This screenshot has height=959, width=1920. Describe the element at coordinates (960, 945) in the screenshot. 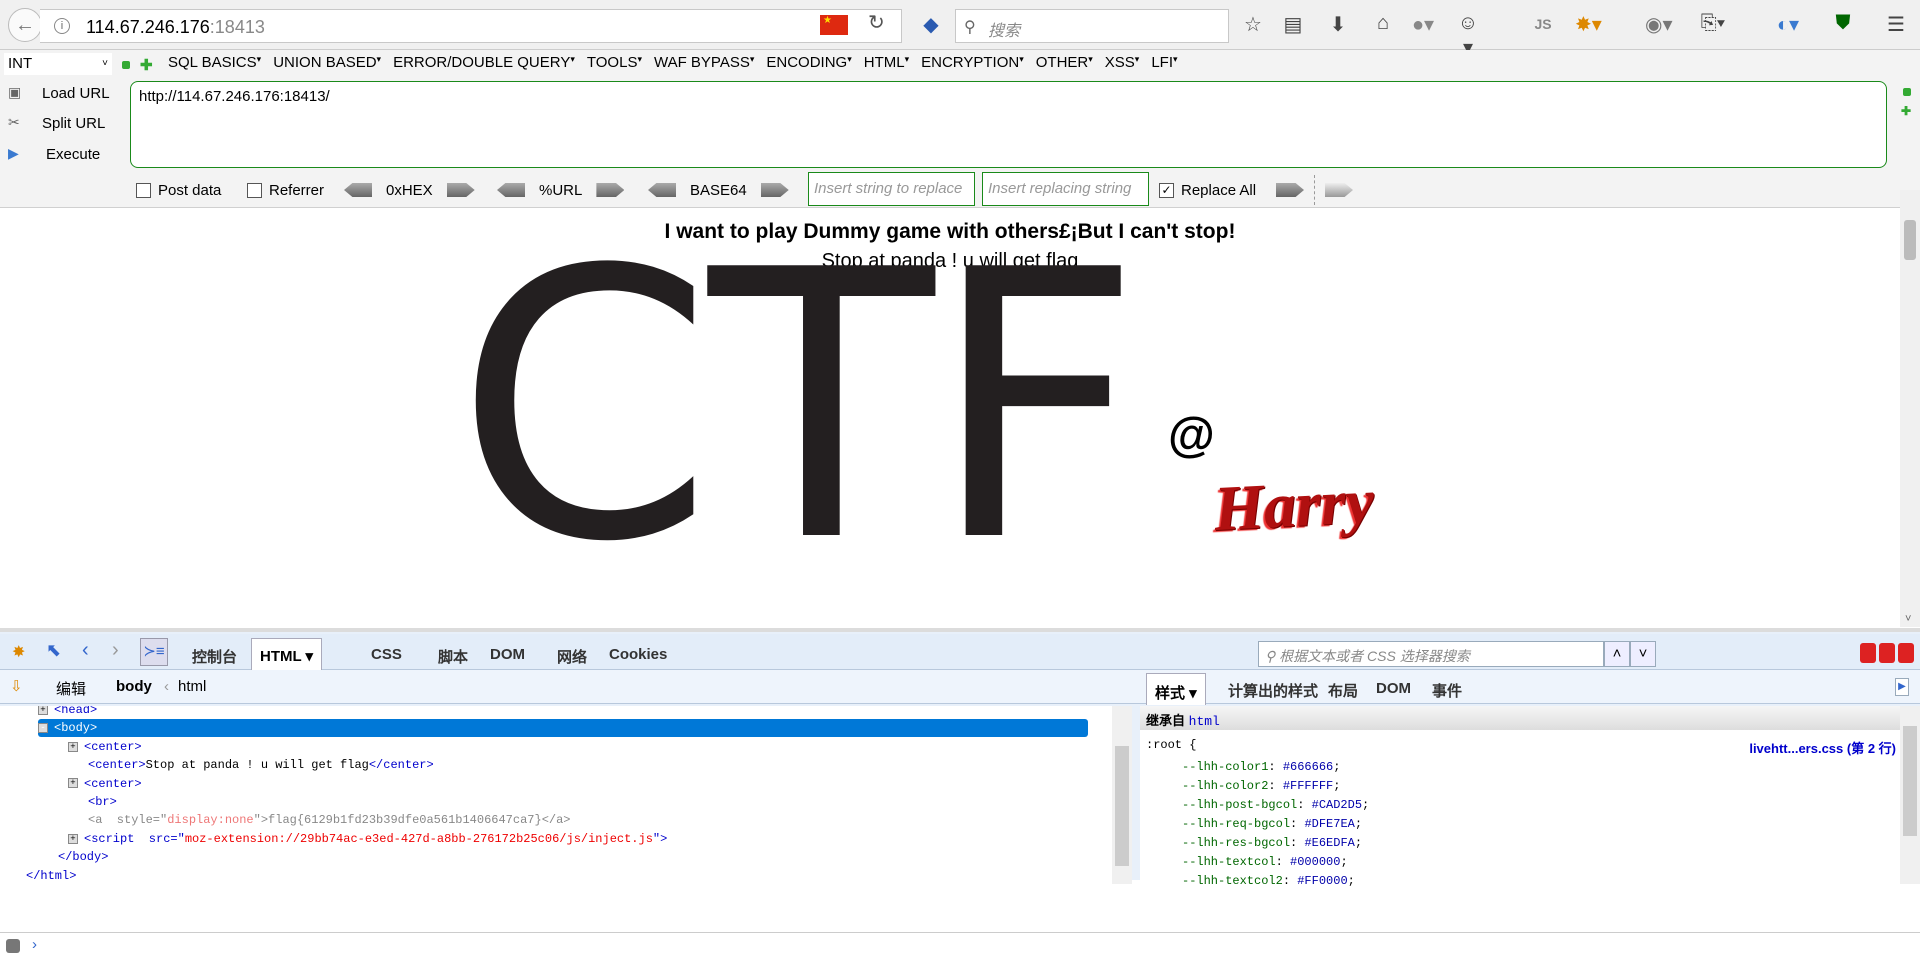

I see `command-line: ›` at that location.